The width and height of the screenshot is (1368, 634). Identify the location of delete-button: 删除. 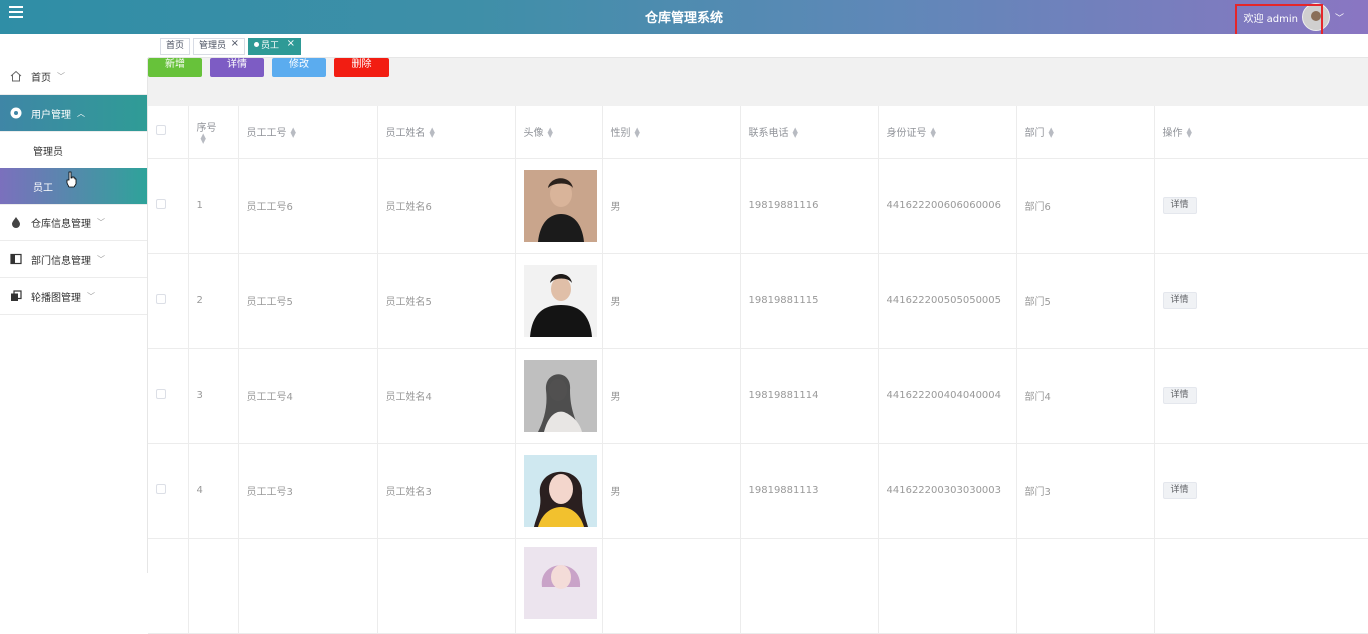
(361, 67).